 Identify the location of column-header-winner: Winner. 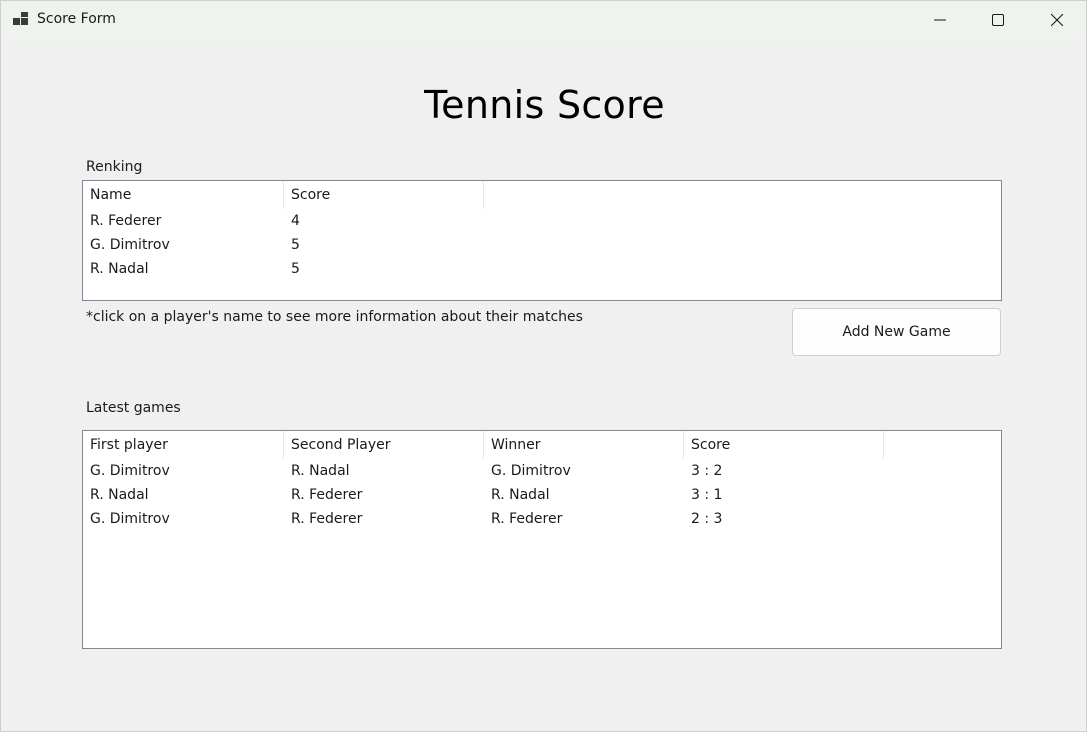
(584, 445).